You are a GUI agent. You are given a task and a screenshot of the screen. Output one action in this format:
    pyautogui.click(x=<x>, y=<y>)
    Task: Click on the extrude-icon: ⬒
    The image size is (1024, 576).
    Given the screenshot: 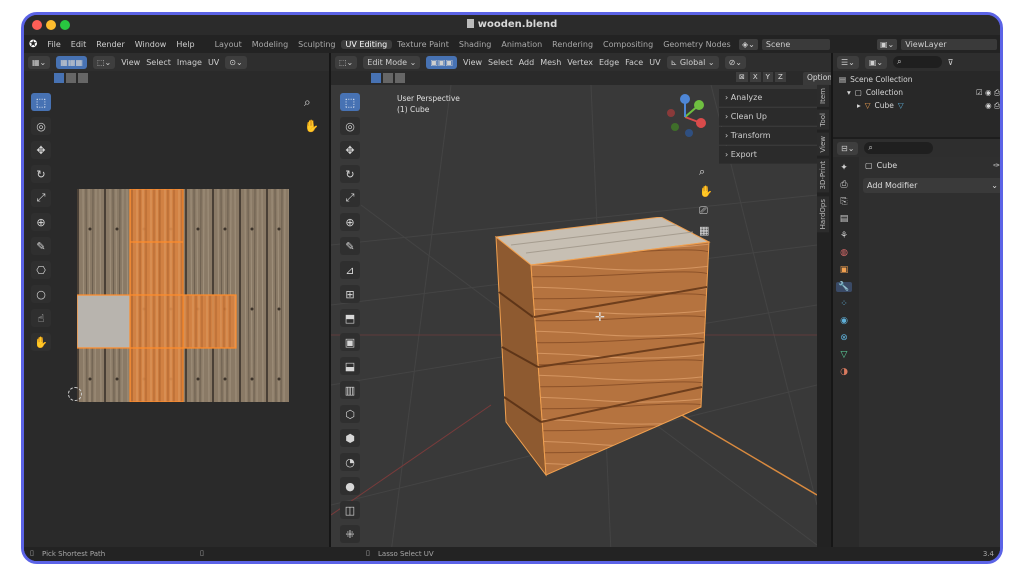 What is the action you would take?
    pyautogui.click(x=350, y=318)
    